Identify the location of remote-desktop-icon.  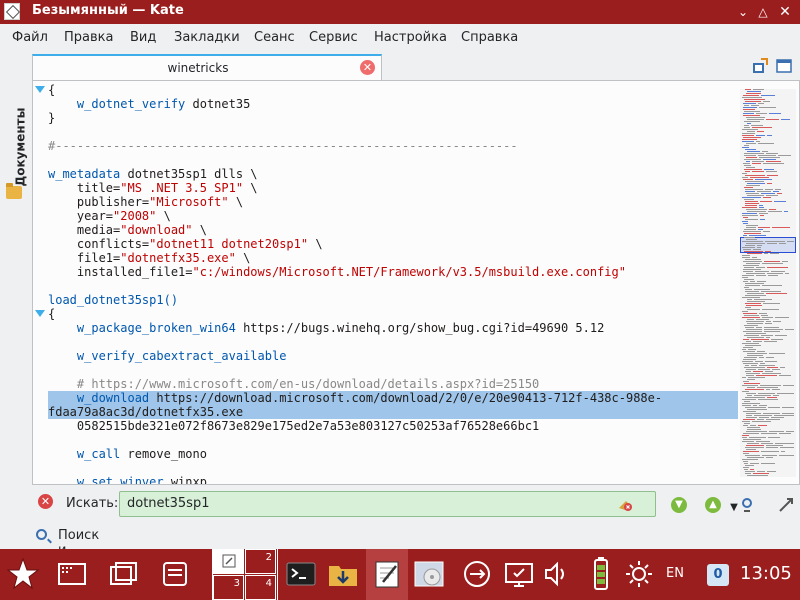
(519, 574).